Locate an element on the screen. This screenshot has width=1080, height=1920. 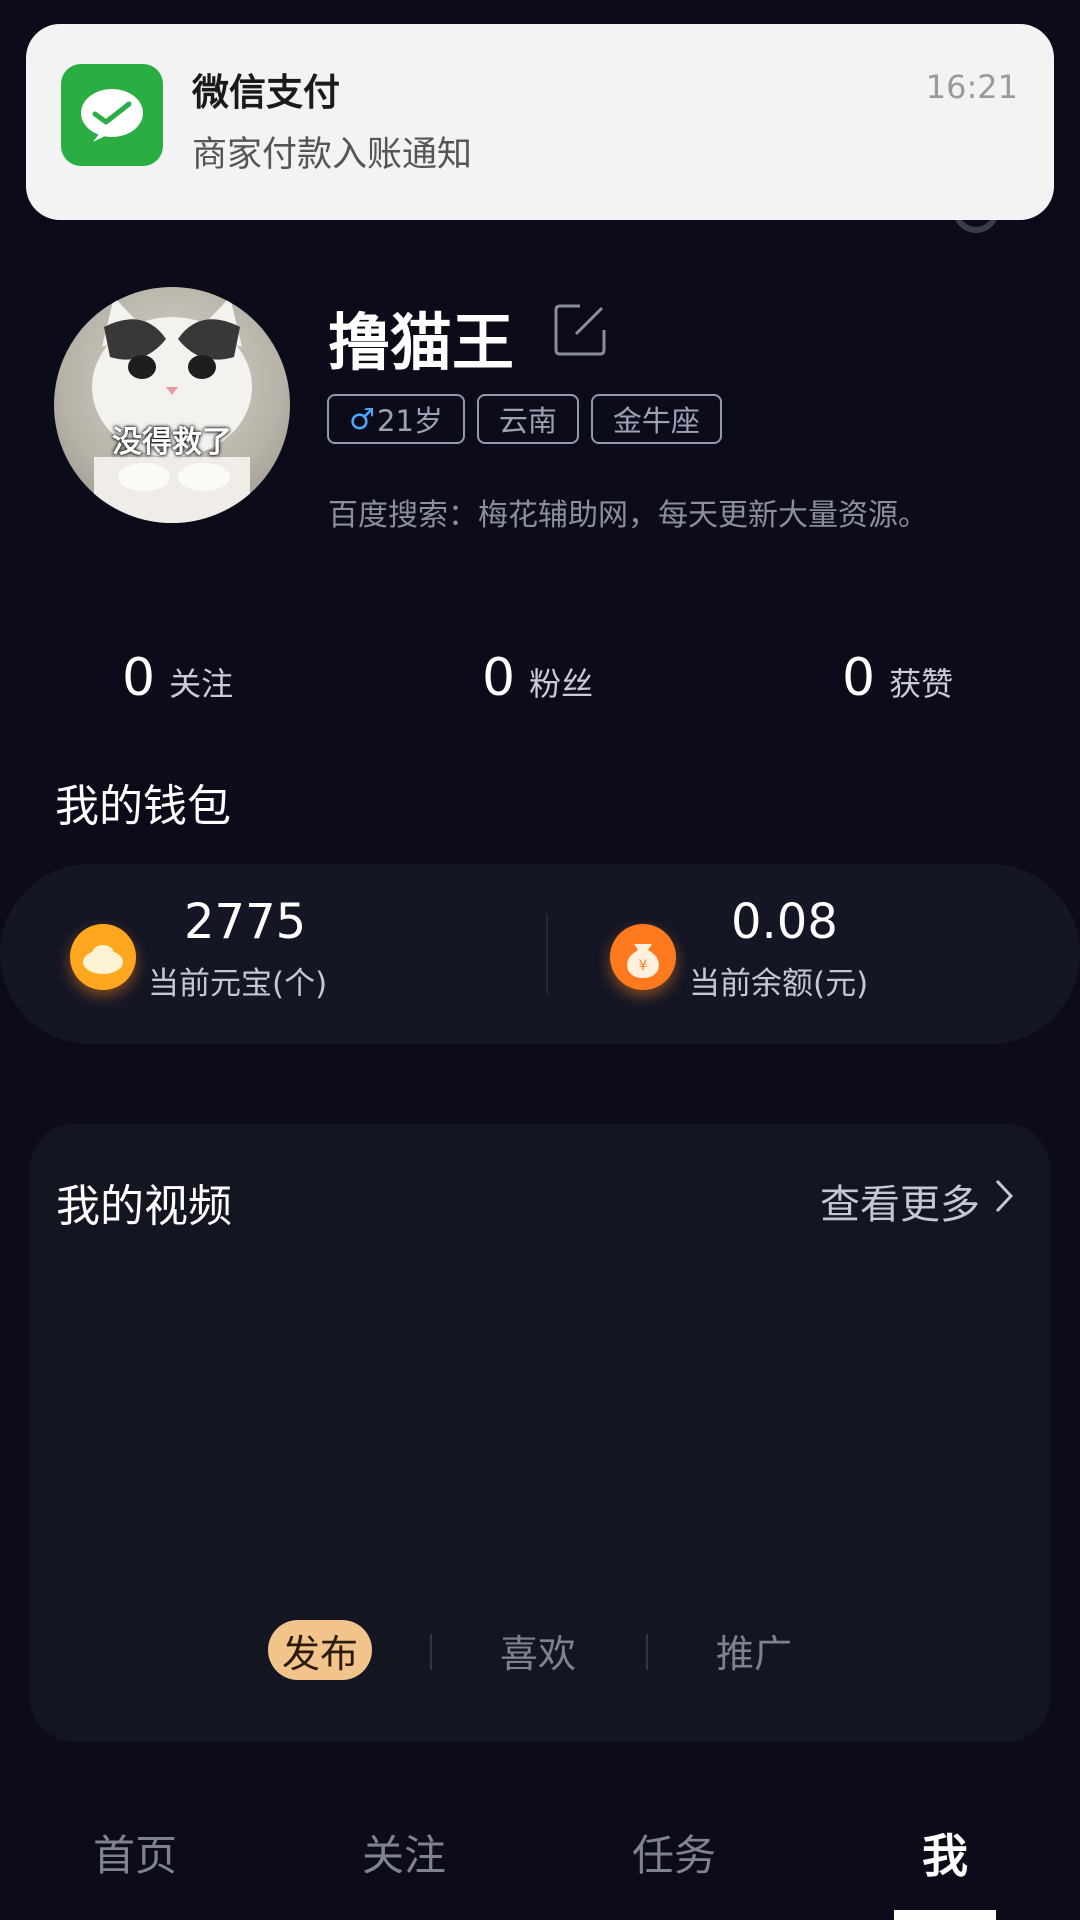
profile-signature: 百度搜索：梅花辅助网，每天更新大量资源。 is located at coordinates (628, 515).